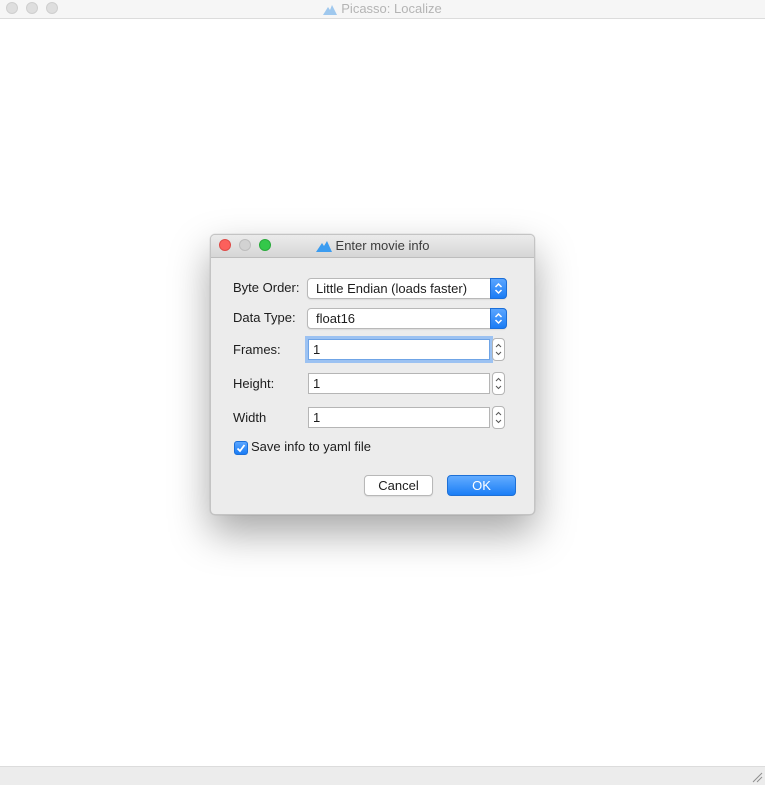  I want to click on byte-order-select: Little Endian (loads faster), so click(407, 288).